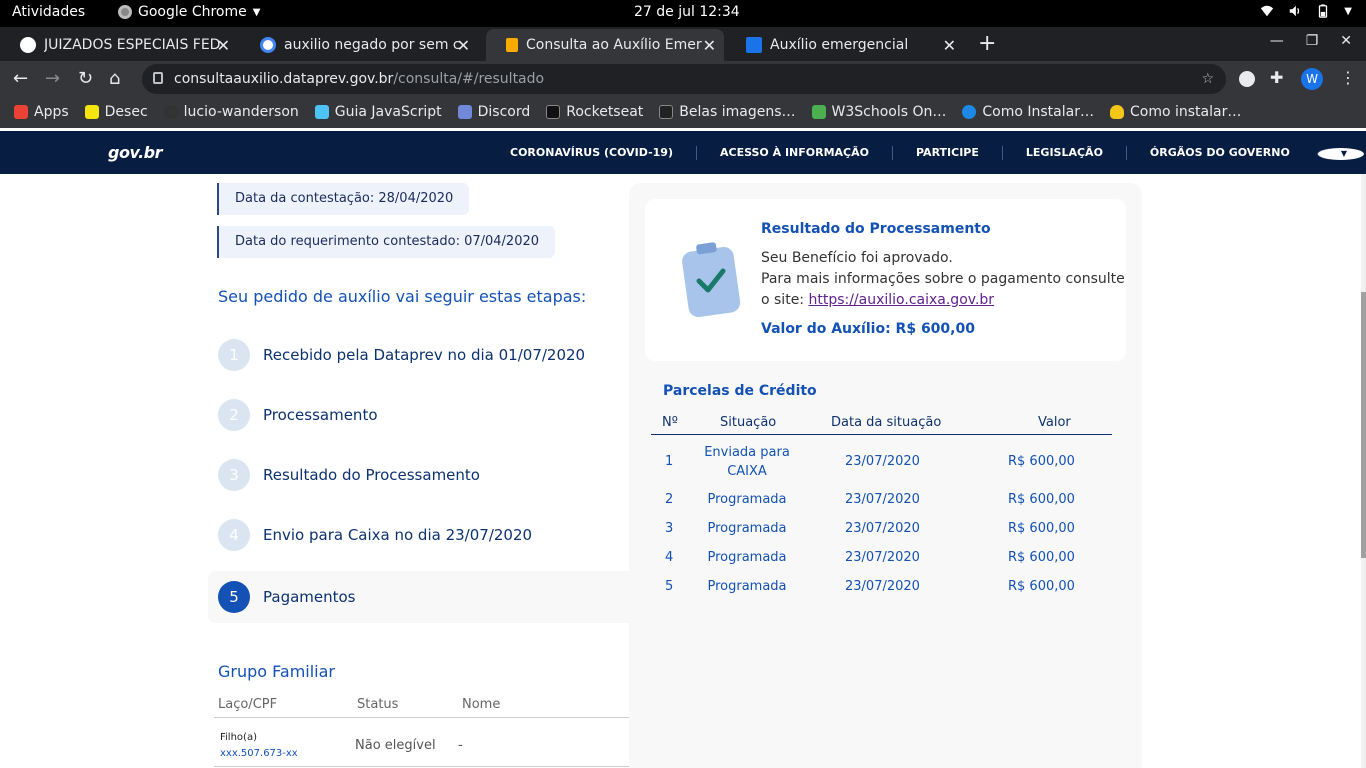 The width and height of the screenshot is (1366, 768). I want to click on system-tray: ▼, so click(1306, 11).